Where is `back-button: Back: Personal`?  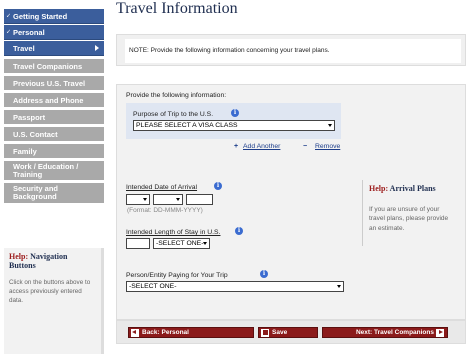
back-button: Back: Personal is located at coordinates (191, 332).